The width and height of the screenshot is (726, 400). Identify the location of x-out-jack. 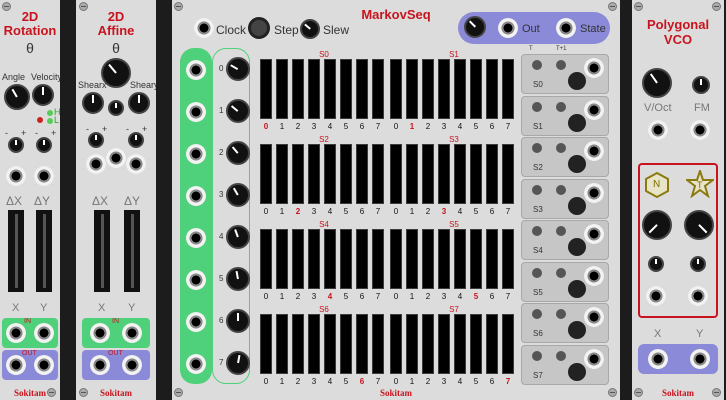
(16, 365).